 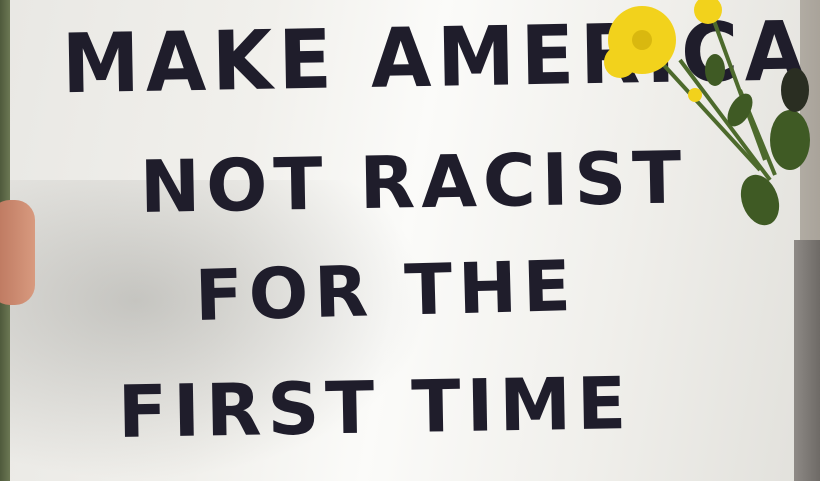 What do you see at coordinates (707, 113) in the screenshot?
I see `flower-bouquet` at bounding box center [707, 113].